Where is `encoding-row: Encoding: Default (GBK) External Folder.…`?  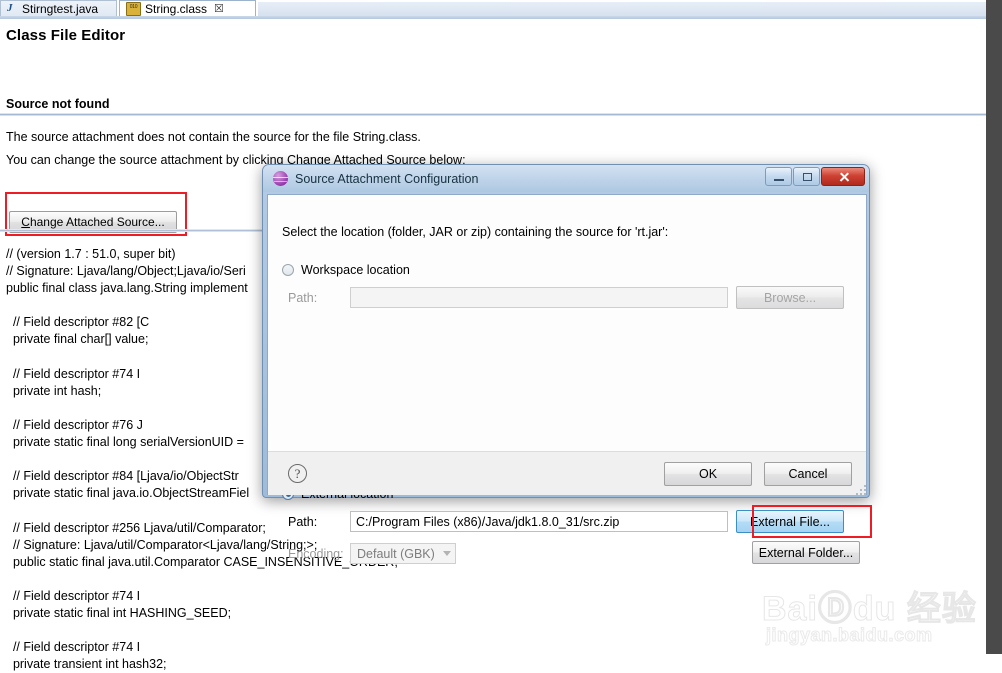
encoding-row: Encoding: Default (GBK) External Folder.… is located at coordinates (574, 552).